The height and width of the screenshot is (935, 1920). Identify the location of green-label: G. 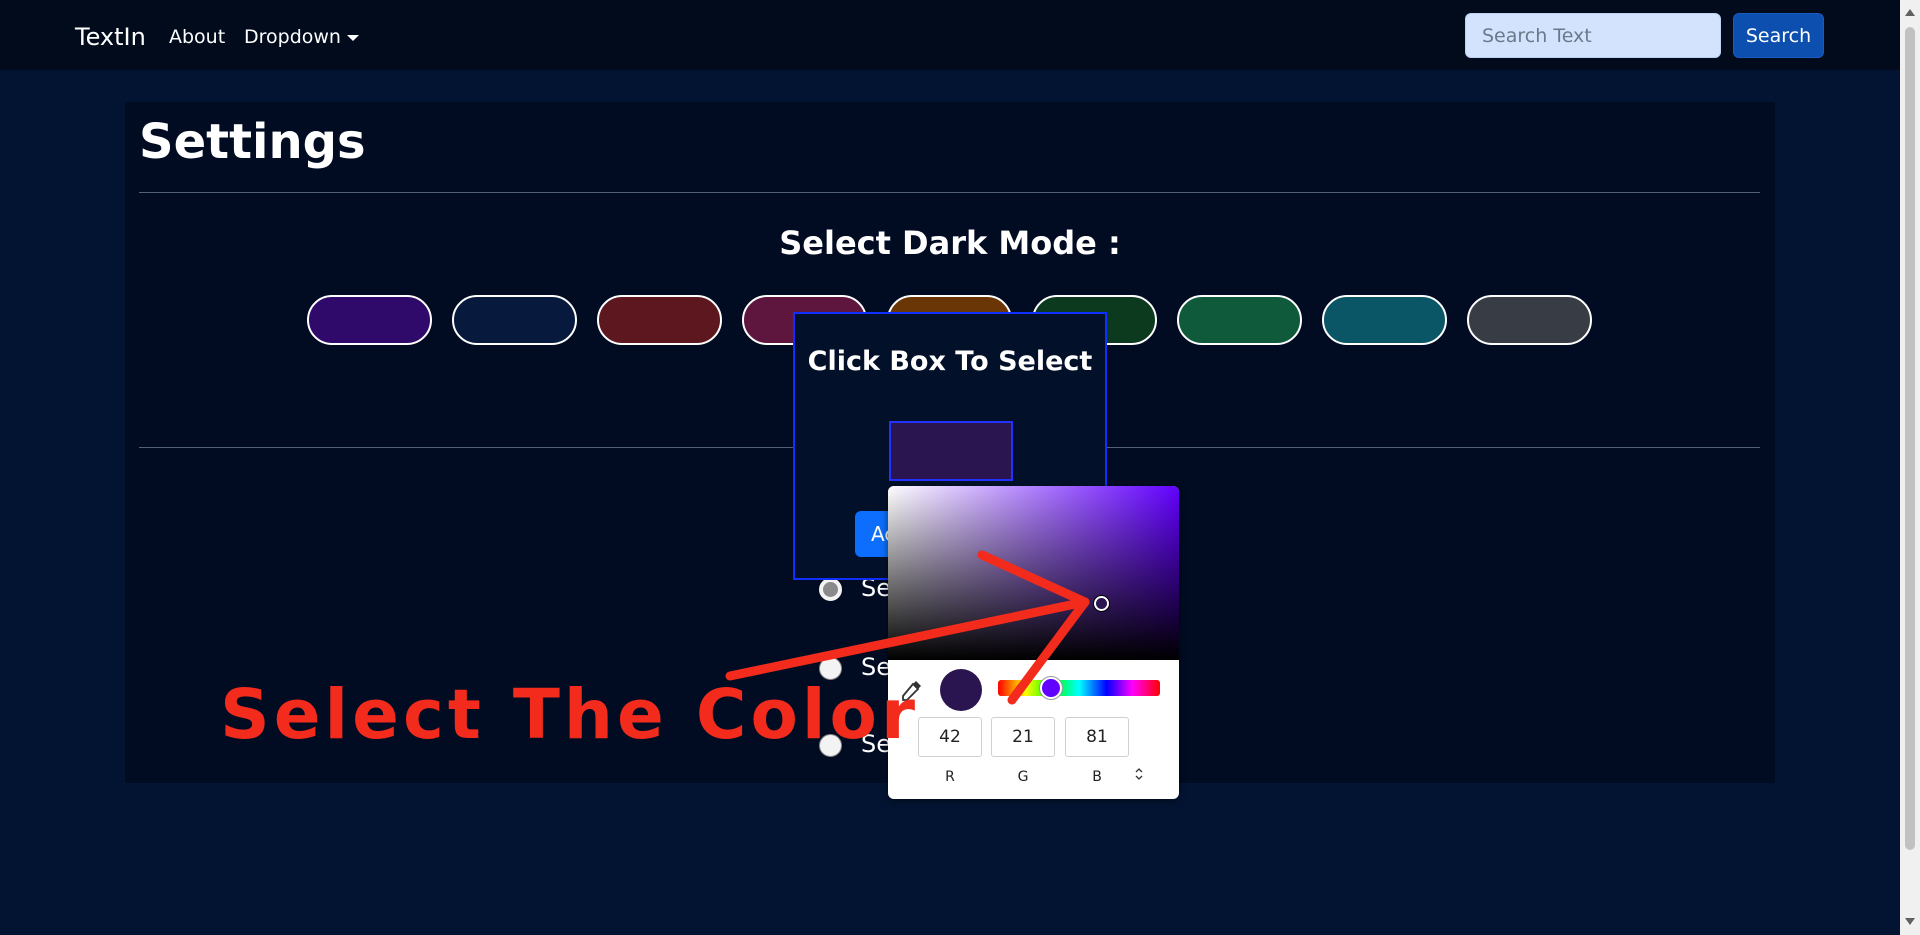
(1023, 777).